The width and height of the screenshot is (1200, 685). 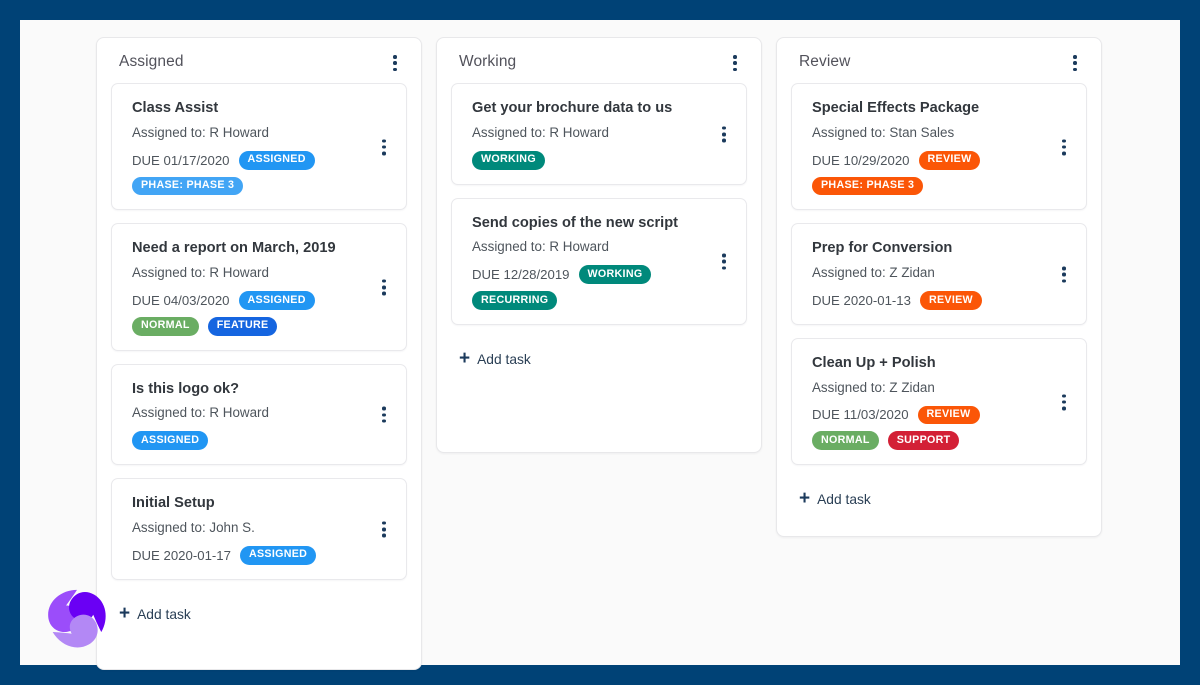 I want to click on task-title: Class Assist, so click(x=175, y=108).